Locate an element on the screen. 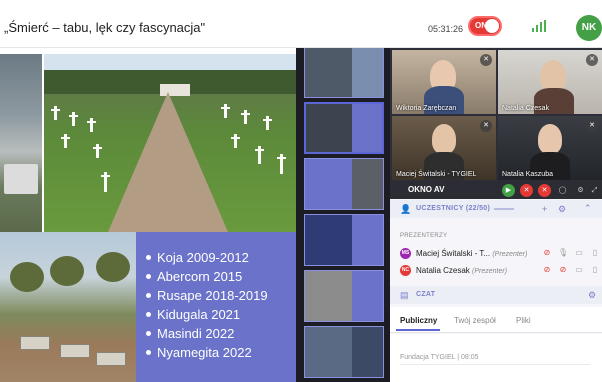  tab-files: Pliki is located at coordinates (523, 320).